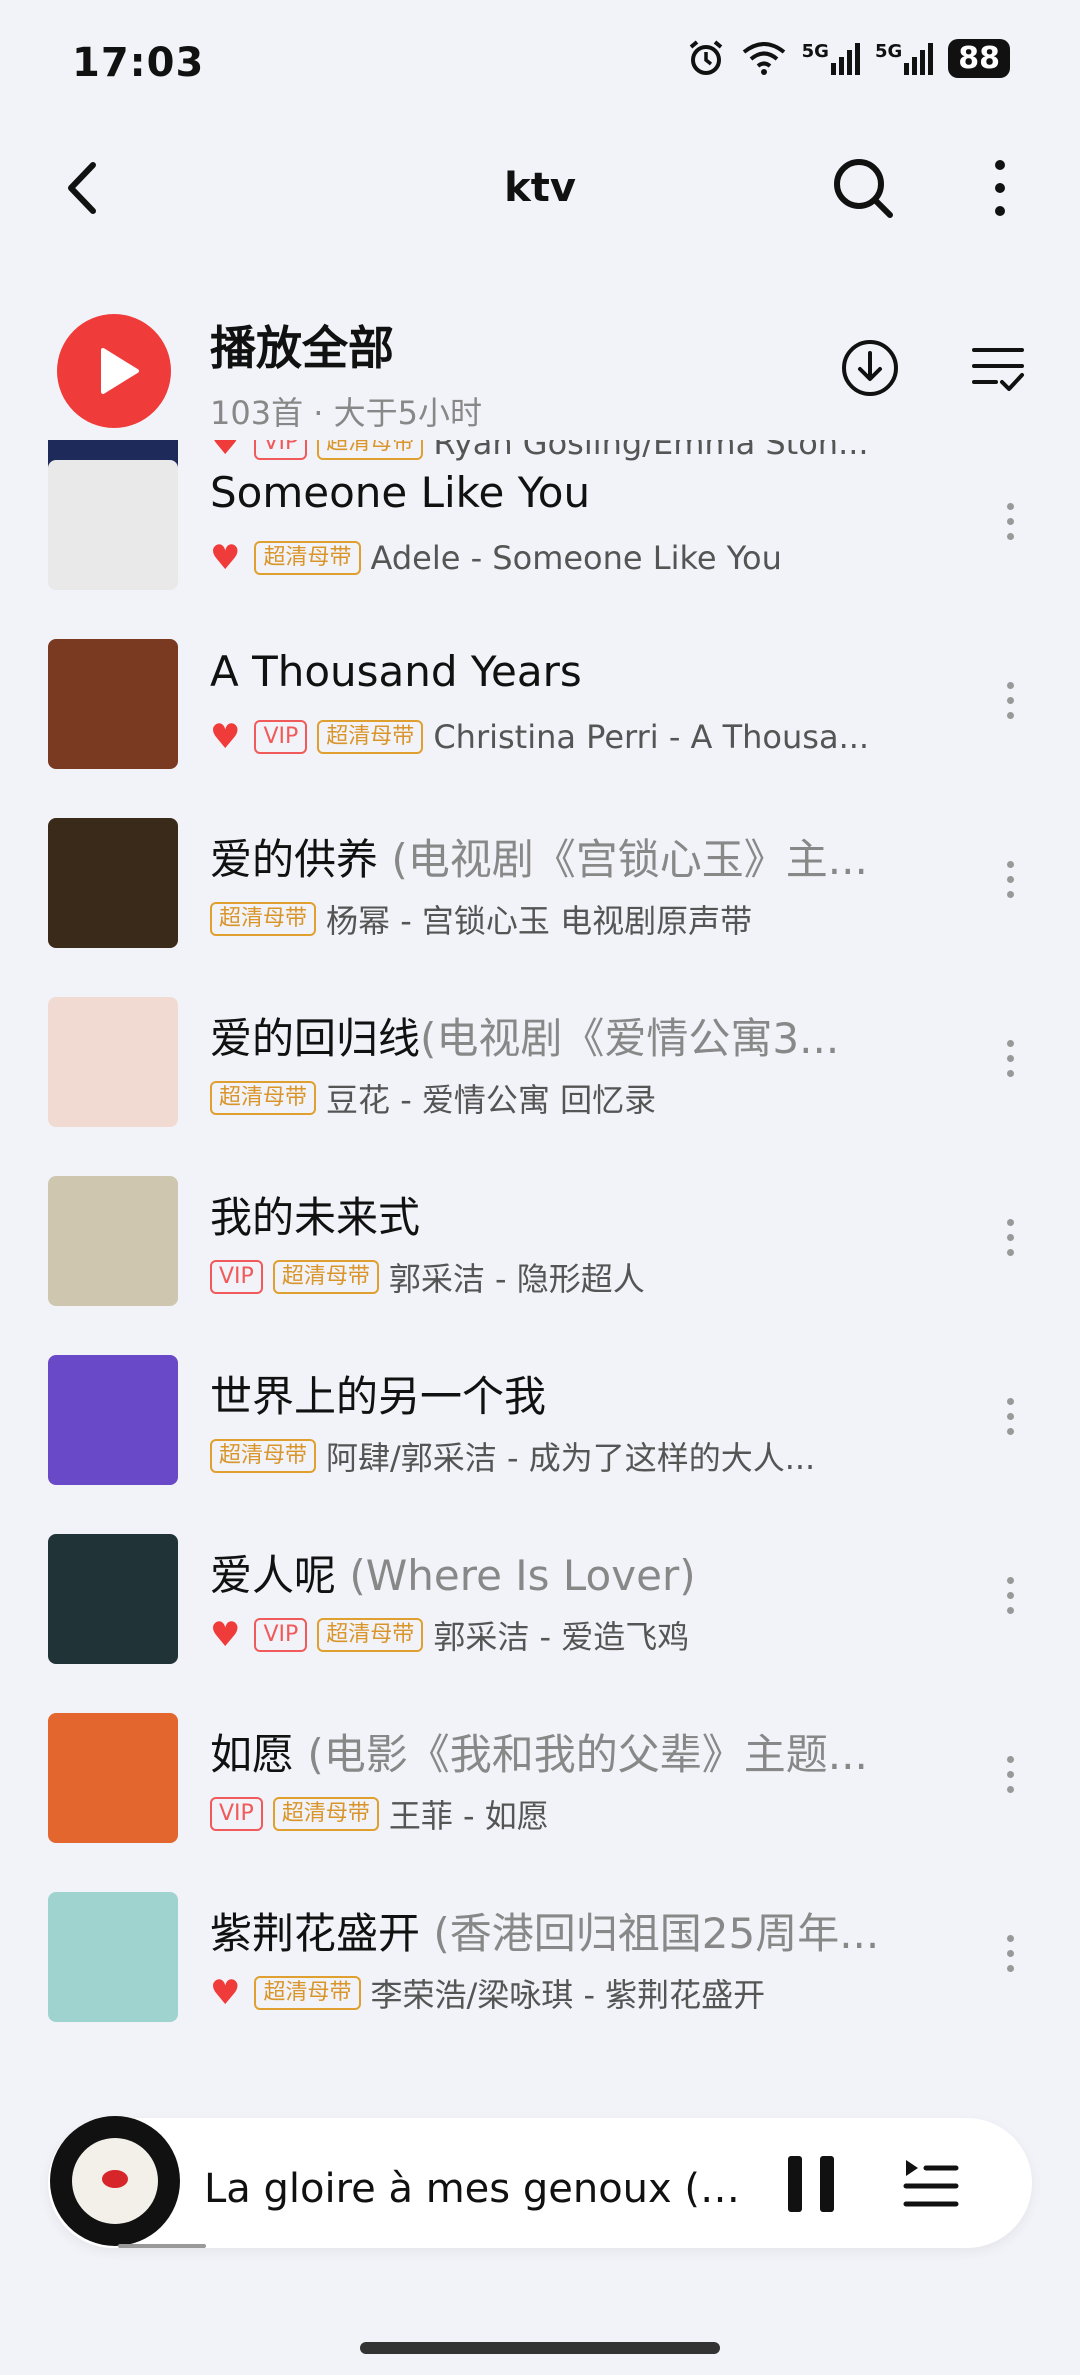 Image resolution: width=1080 pixels, height=2375 pixels. Describe the element at coordinates (540, 365) in the screenshot. I see `play-all-header: 播放全部 103首 · 大于5小时` at that location.